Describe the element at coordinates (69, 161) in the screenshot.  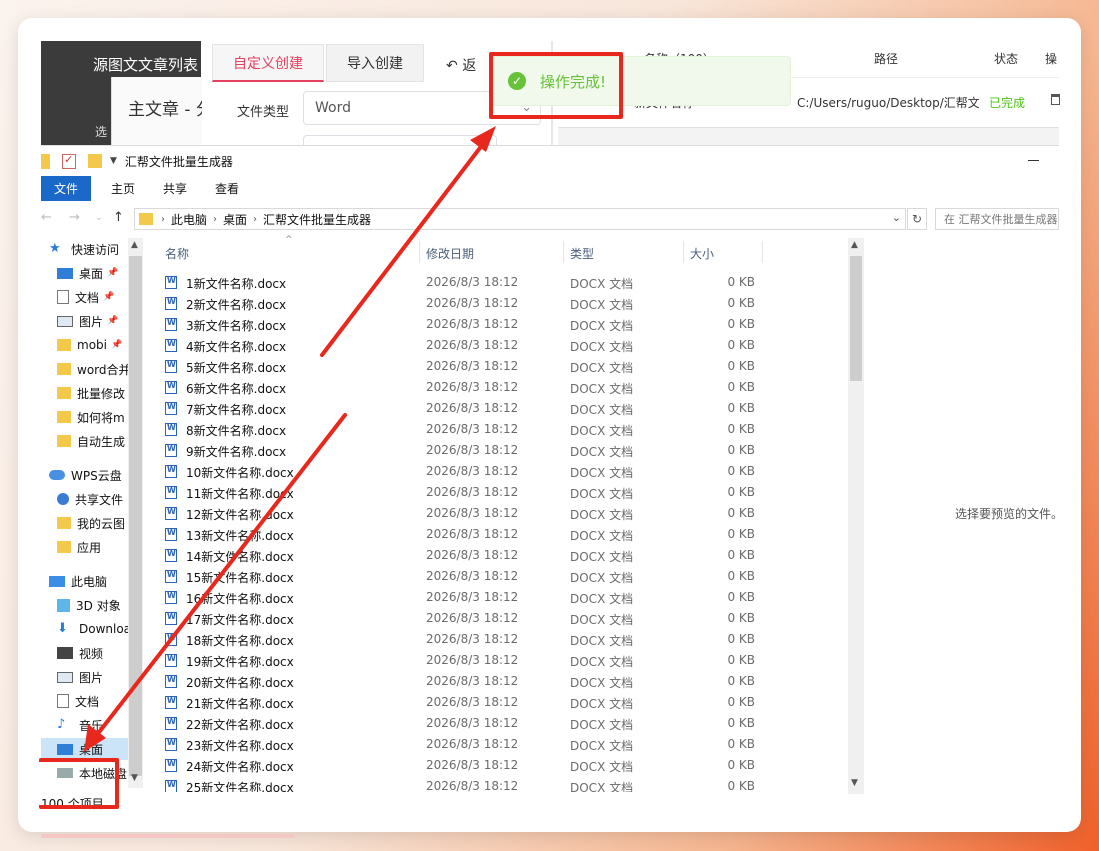
I see `properties-icon` at that location.